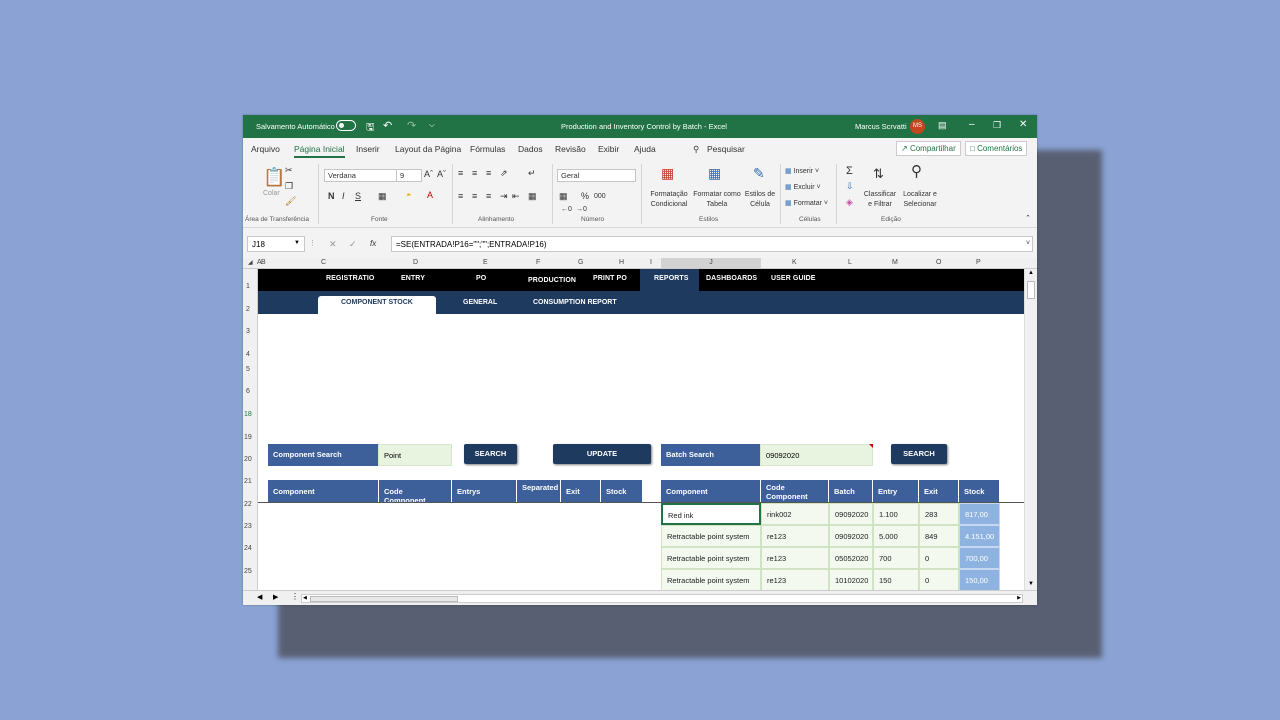 The image size is (1280, 720). I want to click on column-header: L, so click(850, 262).